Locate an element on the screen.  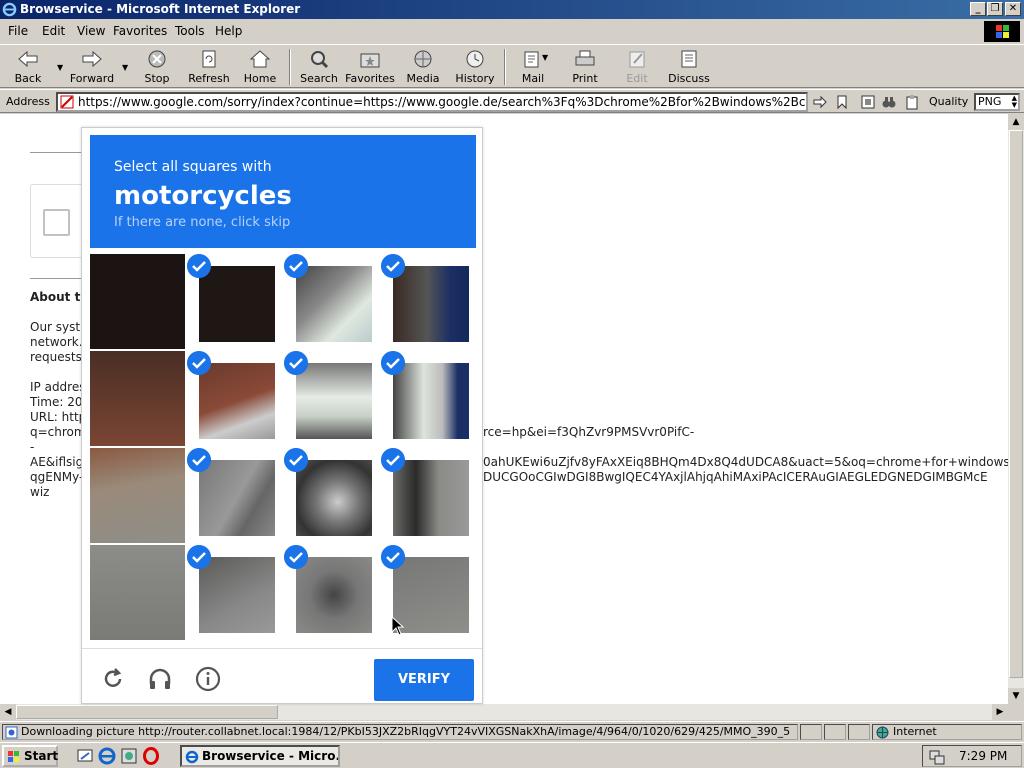
mail-button: Mail is located at coordinates (533, 67).